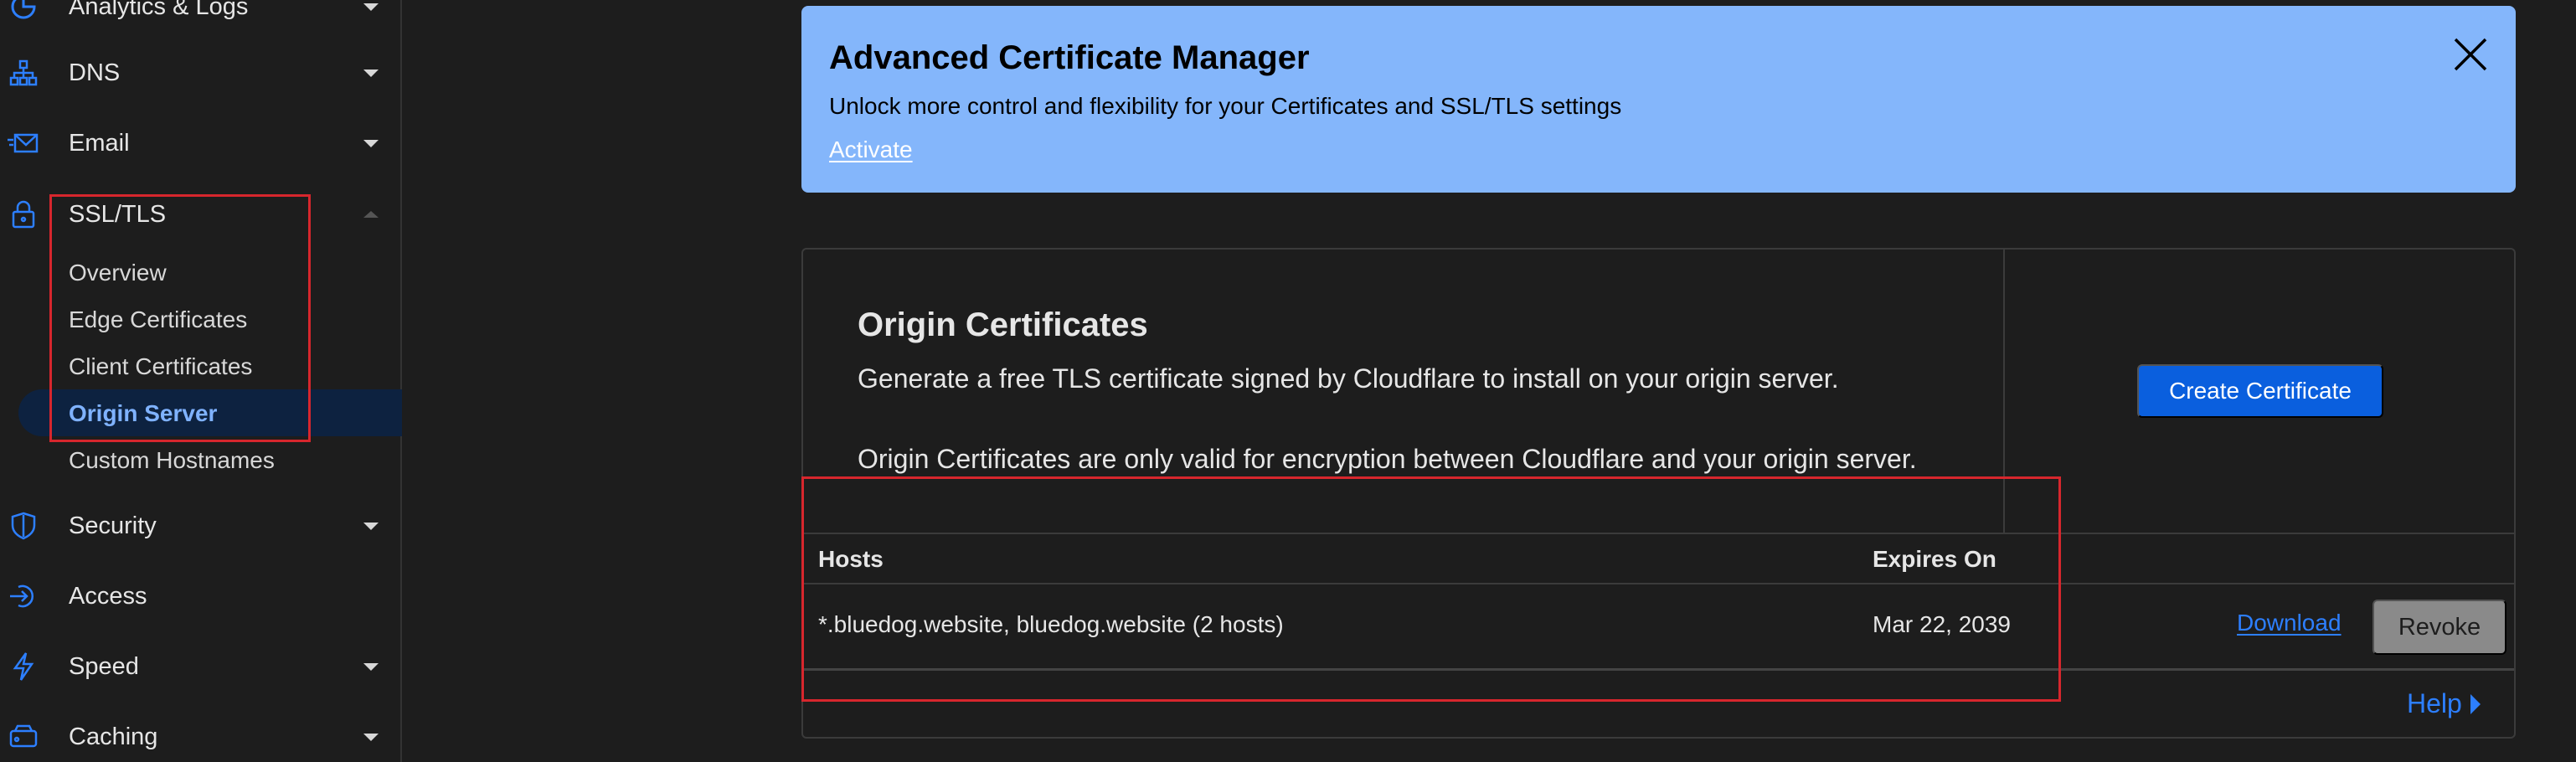 This screenshot has width=2576, height=762. I want to click on access-icon, so click(23, 596).